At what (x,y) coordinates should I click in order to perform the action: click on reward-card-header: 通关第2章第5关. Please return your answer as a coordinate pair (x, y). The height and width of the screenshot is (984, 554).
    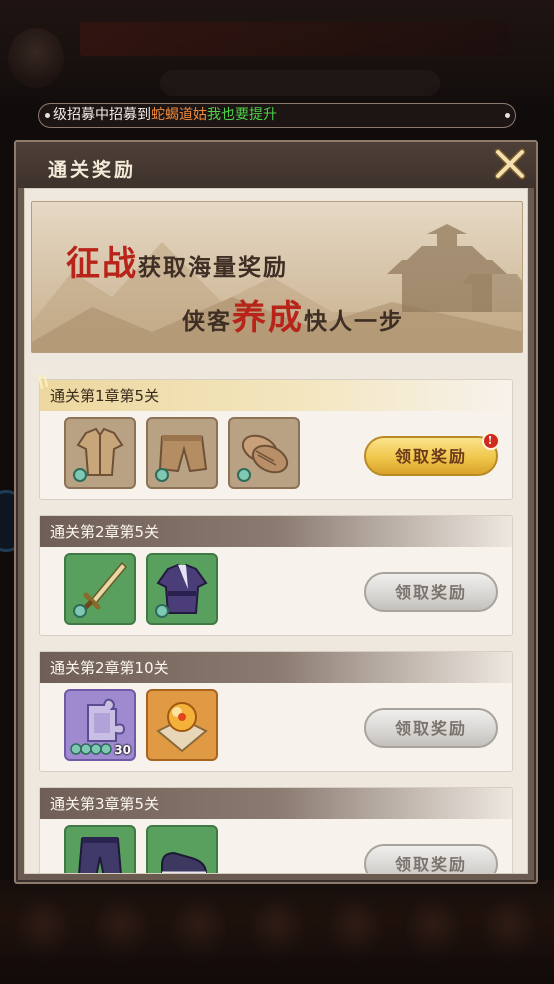
    Looking at the image, I should click on (276, 531).